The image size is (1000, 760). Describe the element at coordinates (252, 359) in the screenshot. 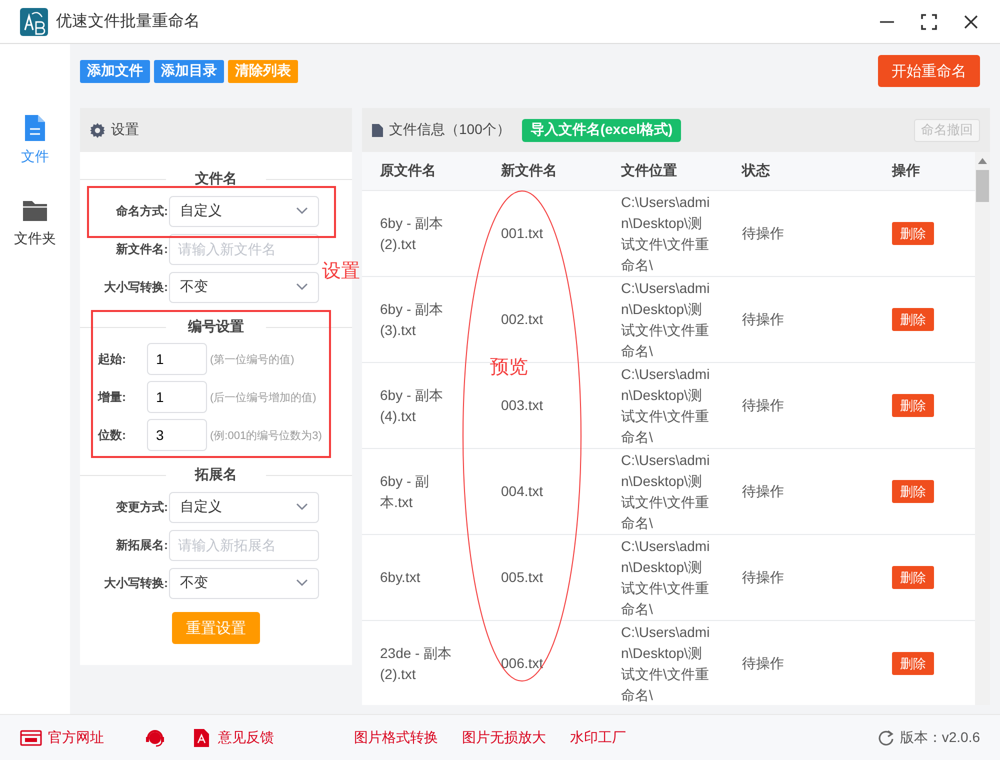

I see `field-hint: (第一位编号的值)` at that location.